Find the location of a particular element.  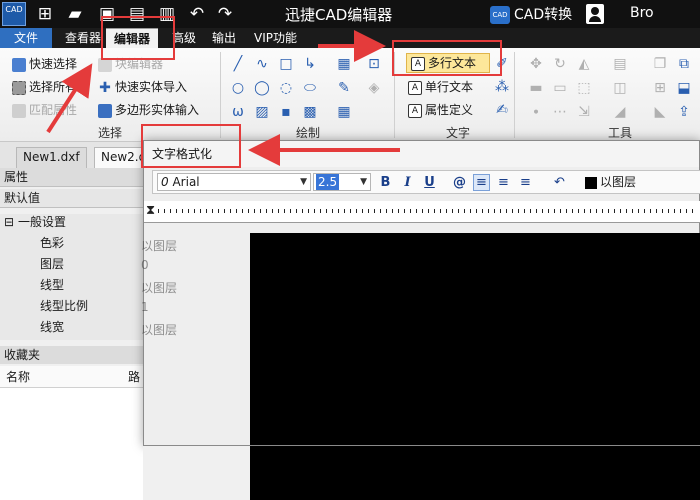

polygon-entity-input-button: 多边形实体输入 is located at coordinates (148, 110).